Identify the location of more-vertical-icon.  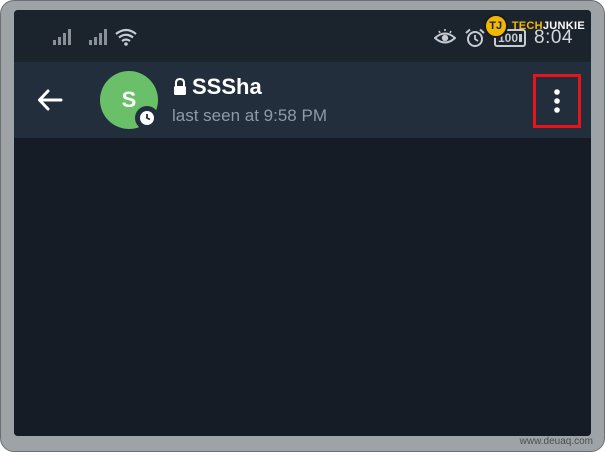
(557, 101).